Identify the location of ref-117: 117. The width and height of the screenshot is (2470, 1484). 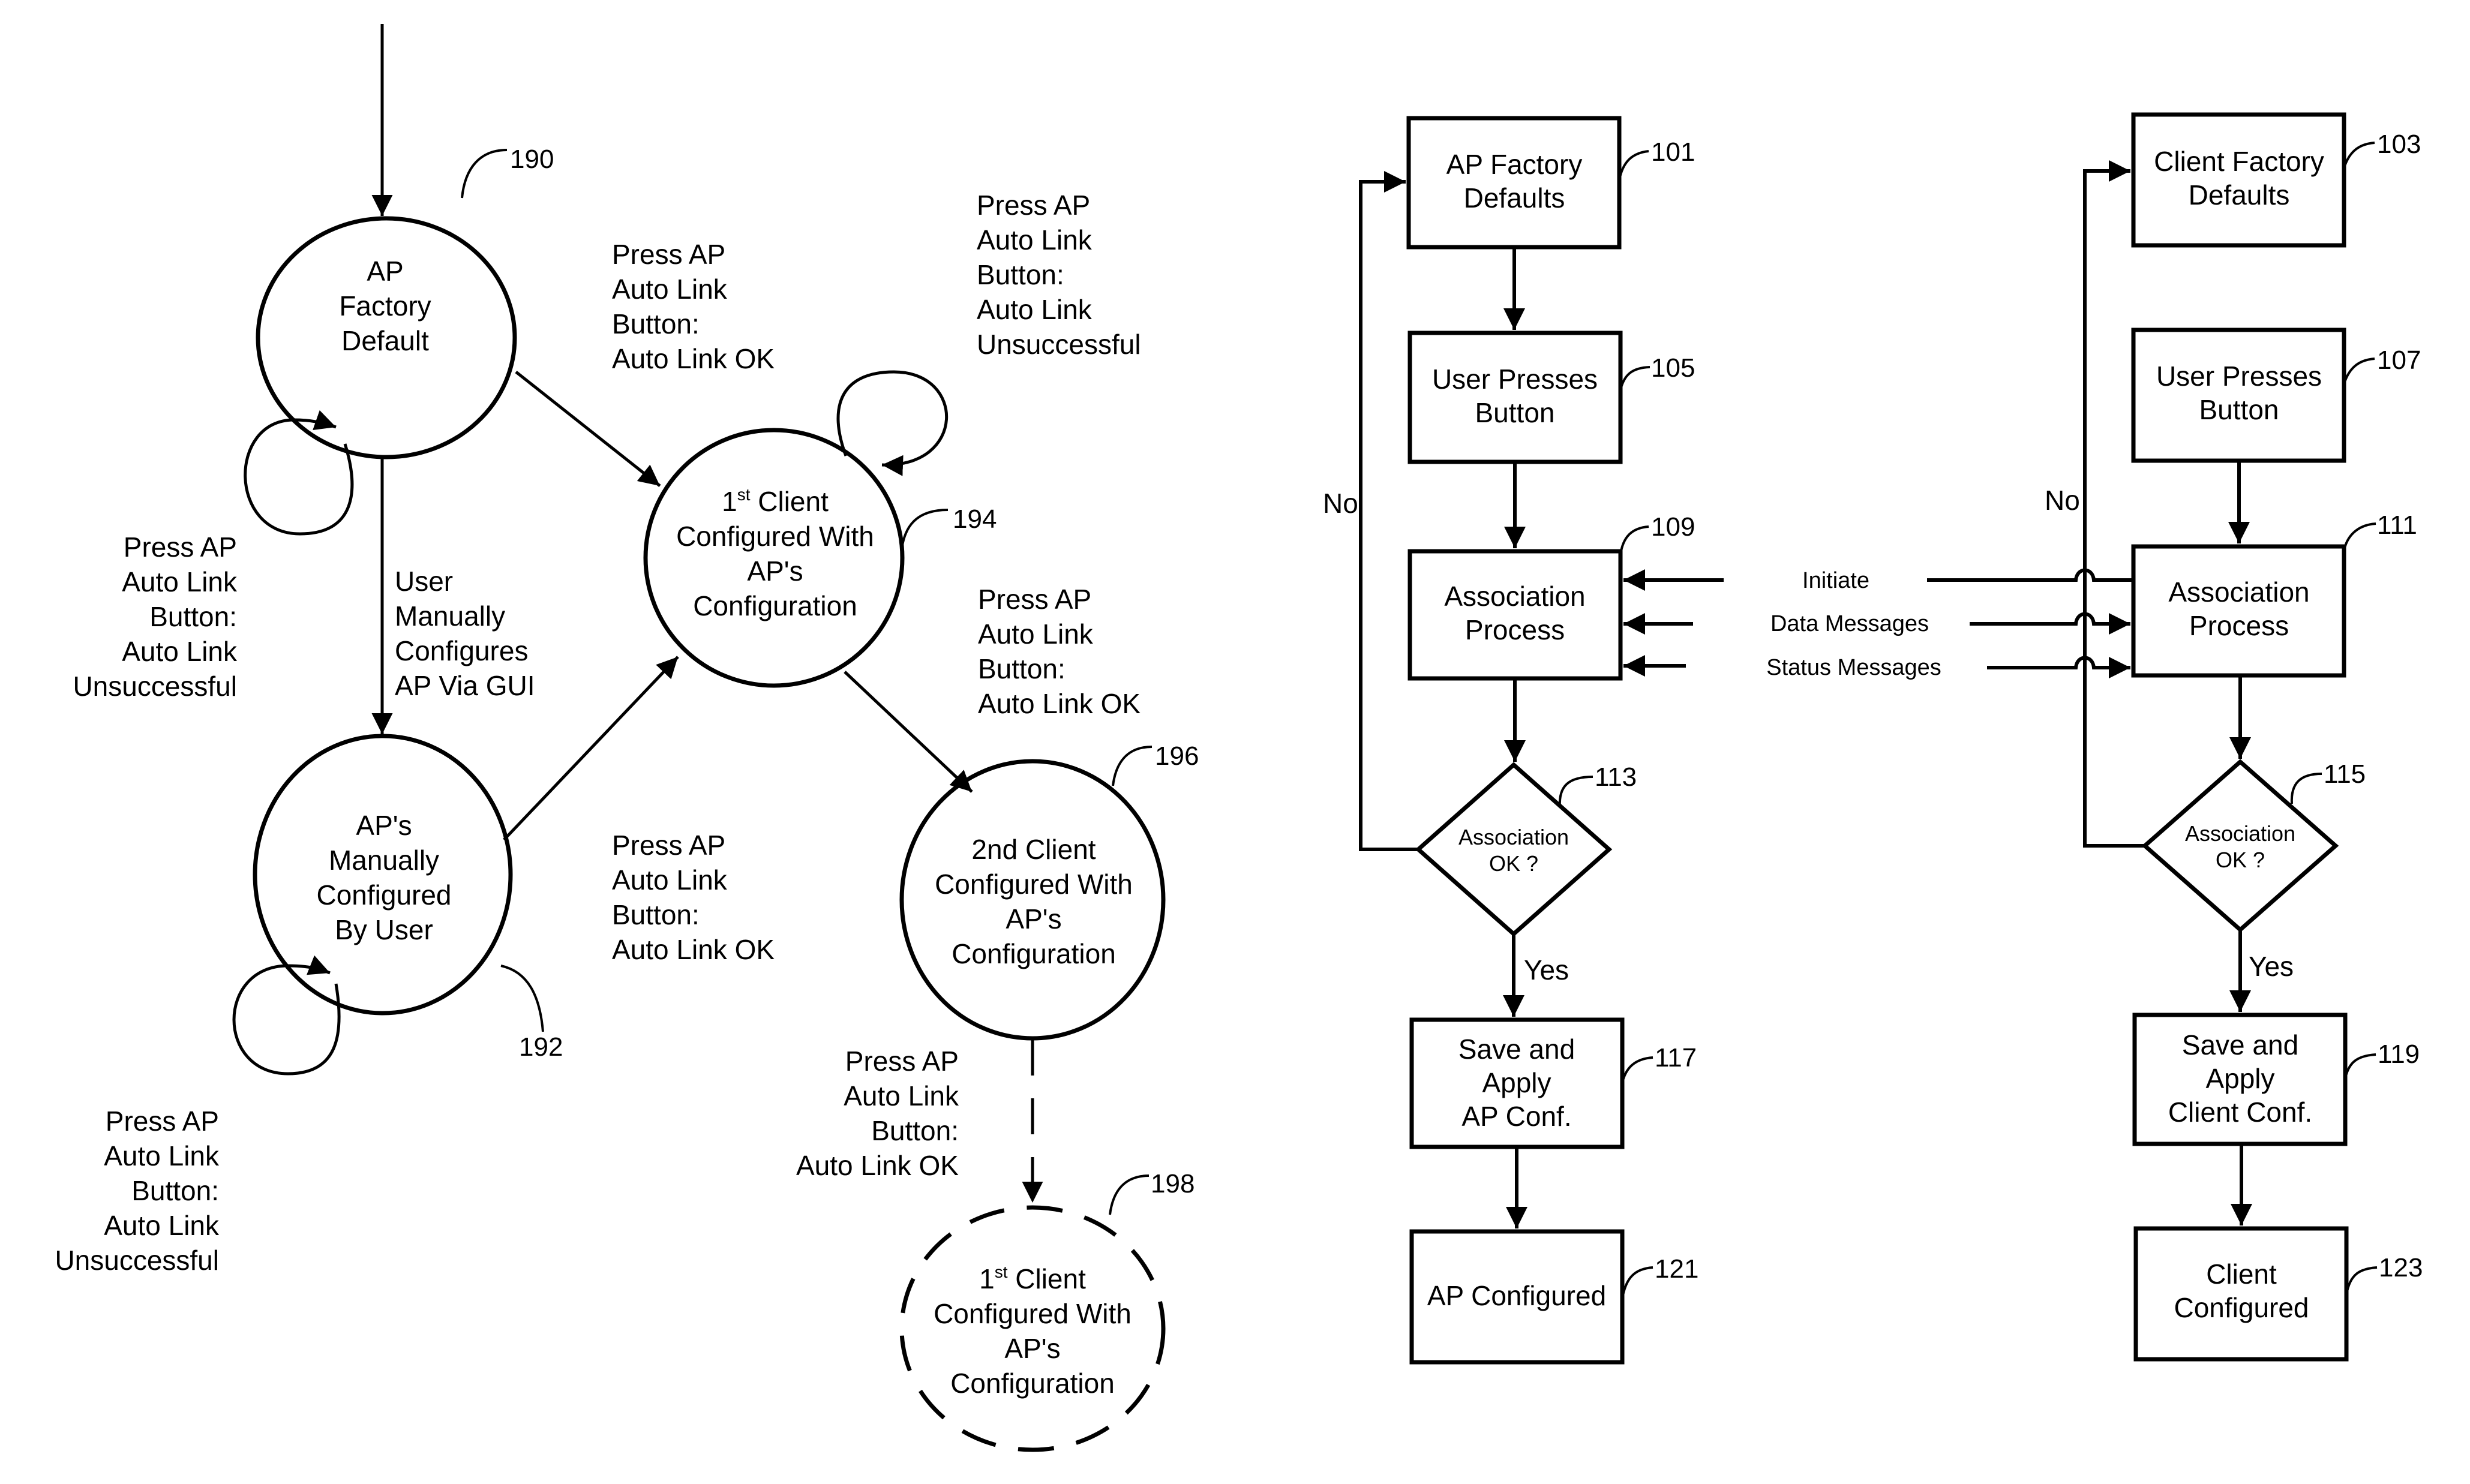
(1676, 1058).